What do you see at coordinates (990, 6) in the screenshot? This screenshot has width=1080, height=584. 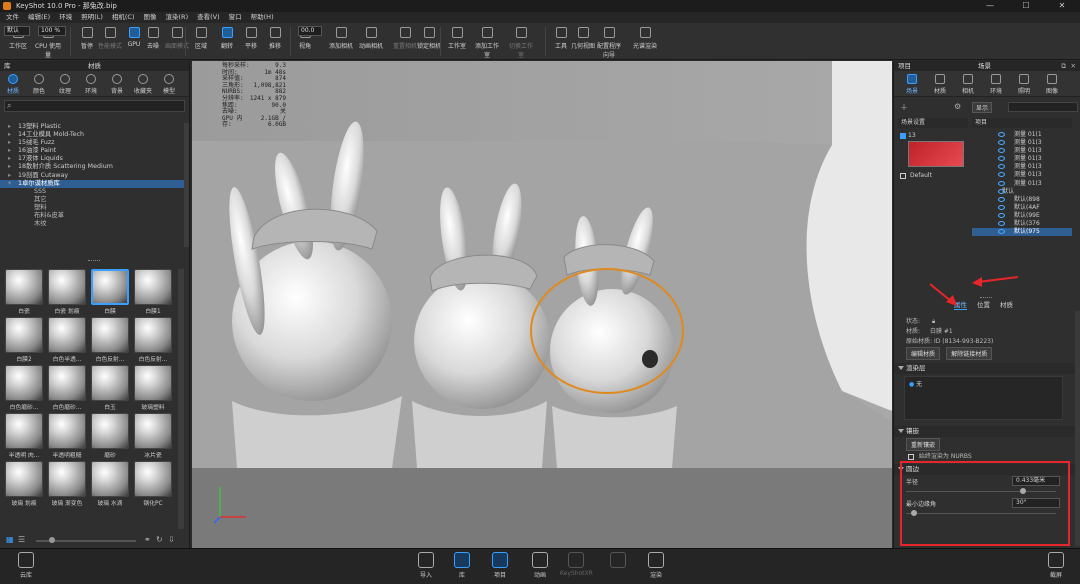 I see `minimize-button: —` at bounding box center [990, 6].